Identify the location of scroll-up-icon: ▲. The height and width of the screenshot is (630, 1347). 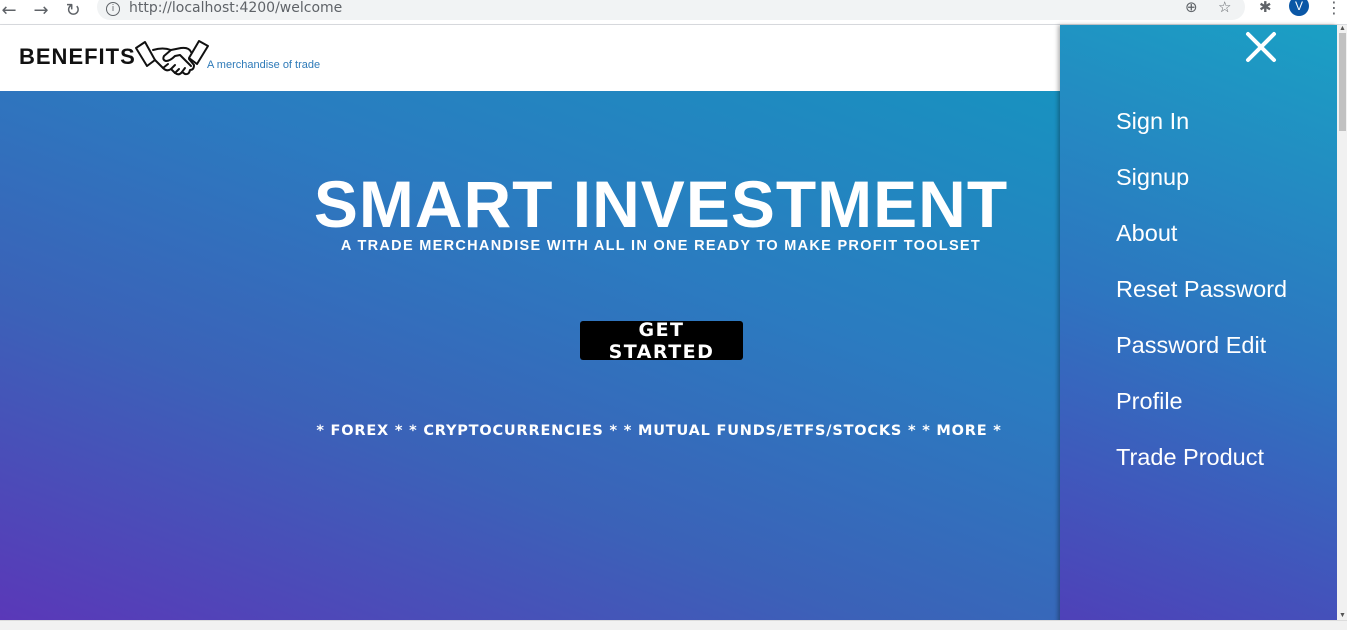
(1342, 28).